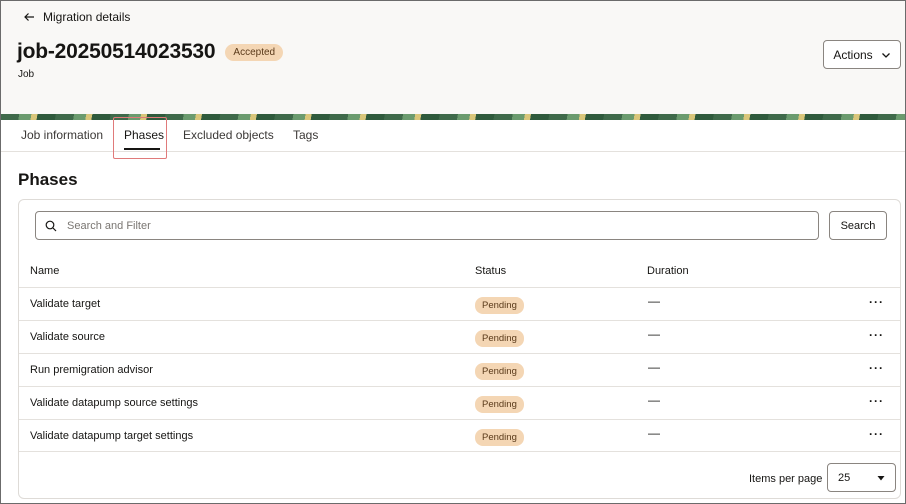 The width and height of the screenshot is (906, 504). I want to click on phase-name: Validate target, so click(65, 304).